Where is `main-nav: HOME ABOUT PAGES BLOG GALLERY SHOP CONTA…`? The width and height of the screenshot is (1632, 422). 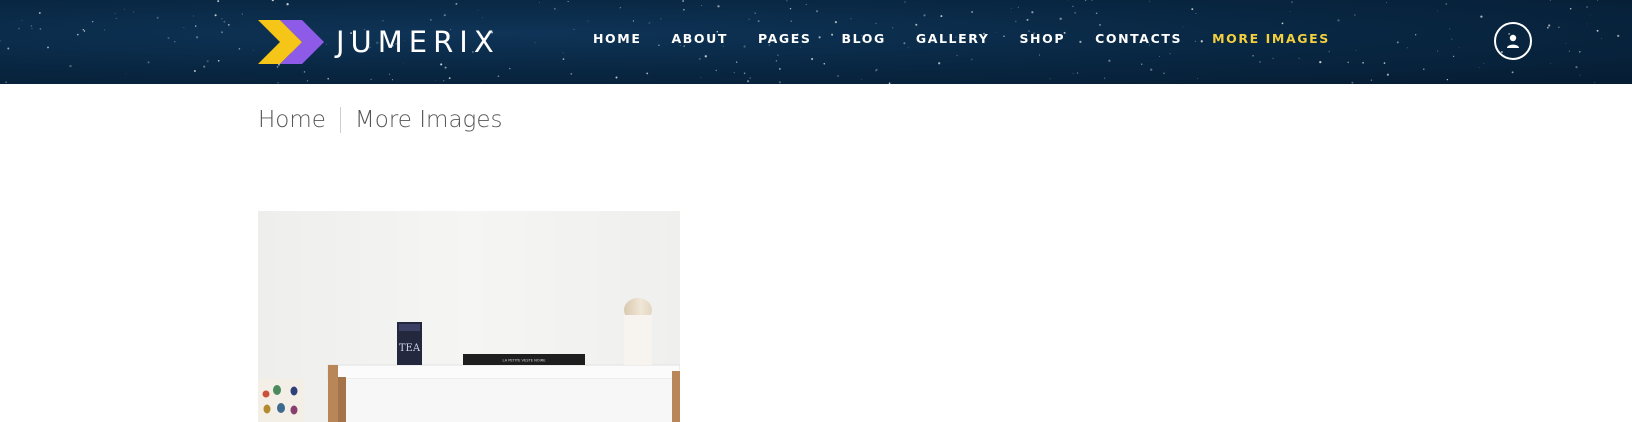
main-nav: HOME ABOUT PAGES BLOG GALLERY SHOP CONTA… is located at coordinates (976, 38).